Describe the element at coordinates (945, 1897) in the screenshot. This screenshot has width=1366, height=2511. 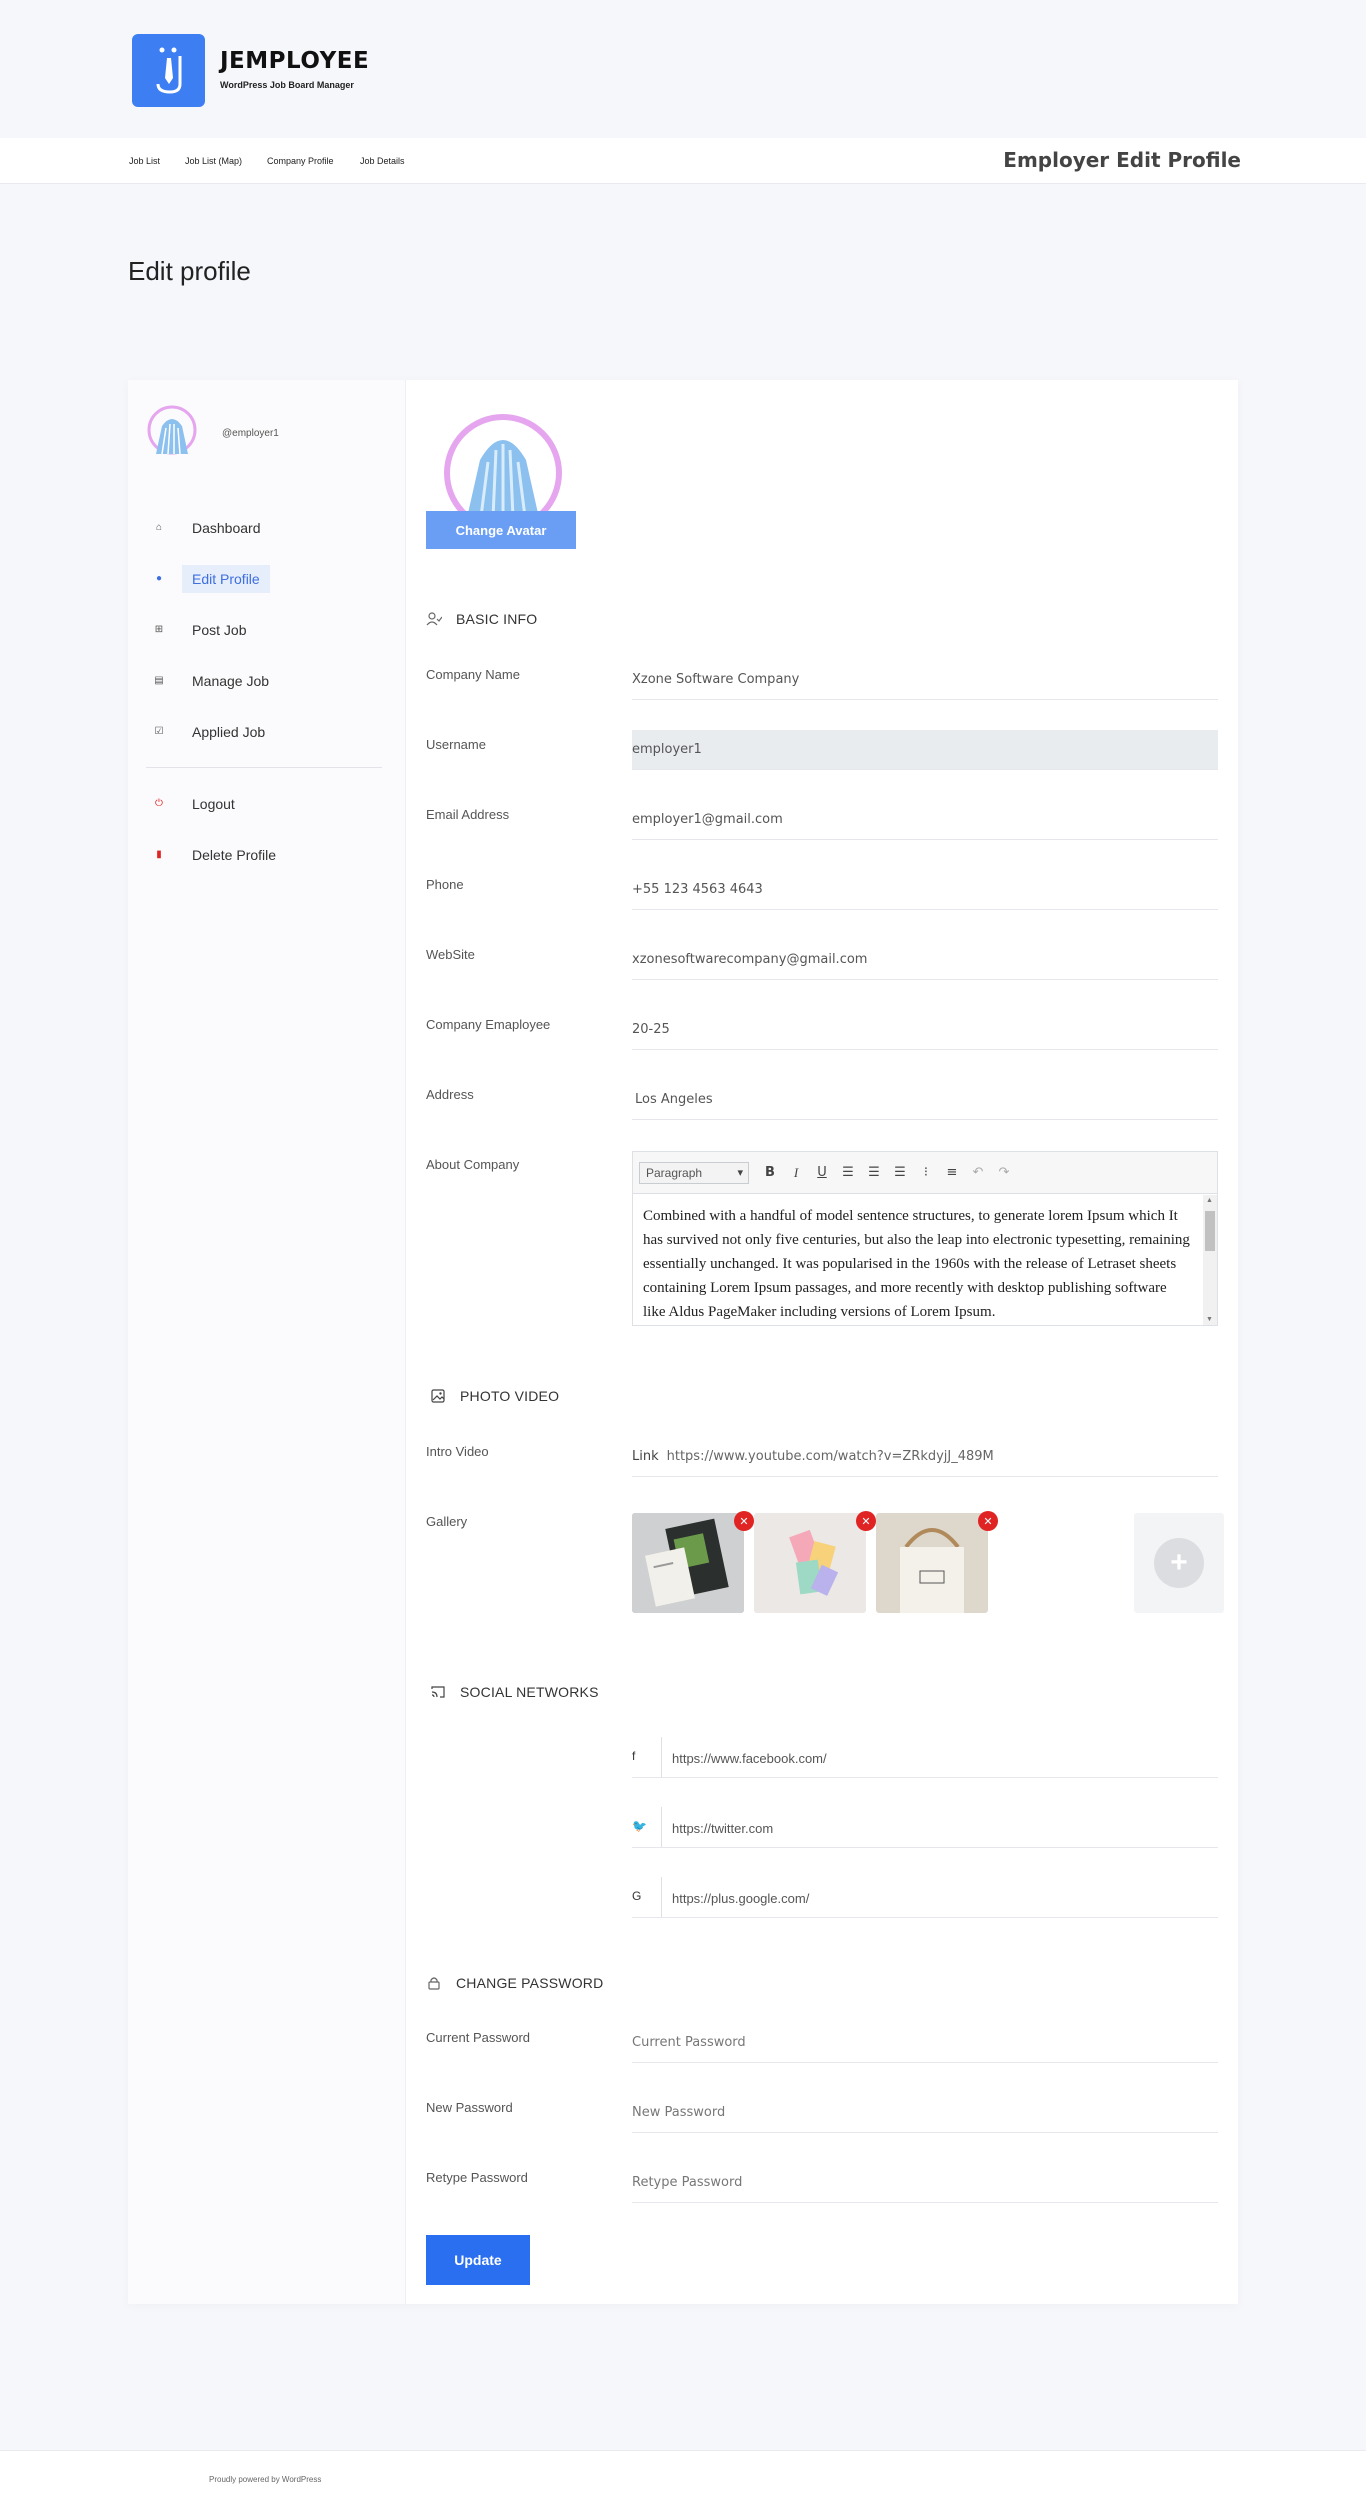
I see `google-plus-field: https://plus.google.com/` at that location.